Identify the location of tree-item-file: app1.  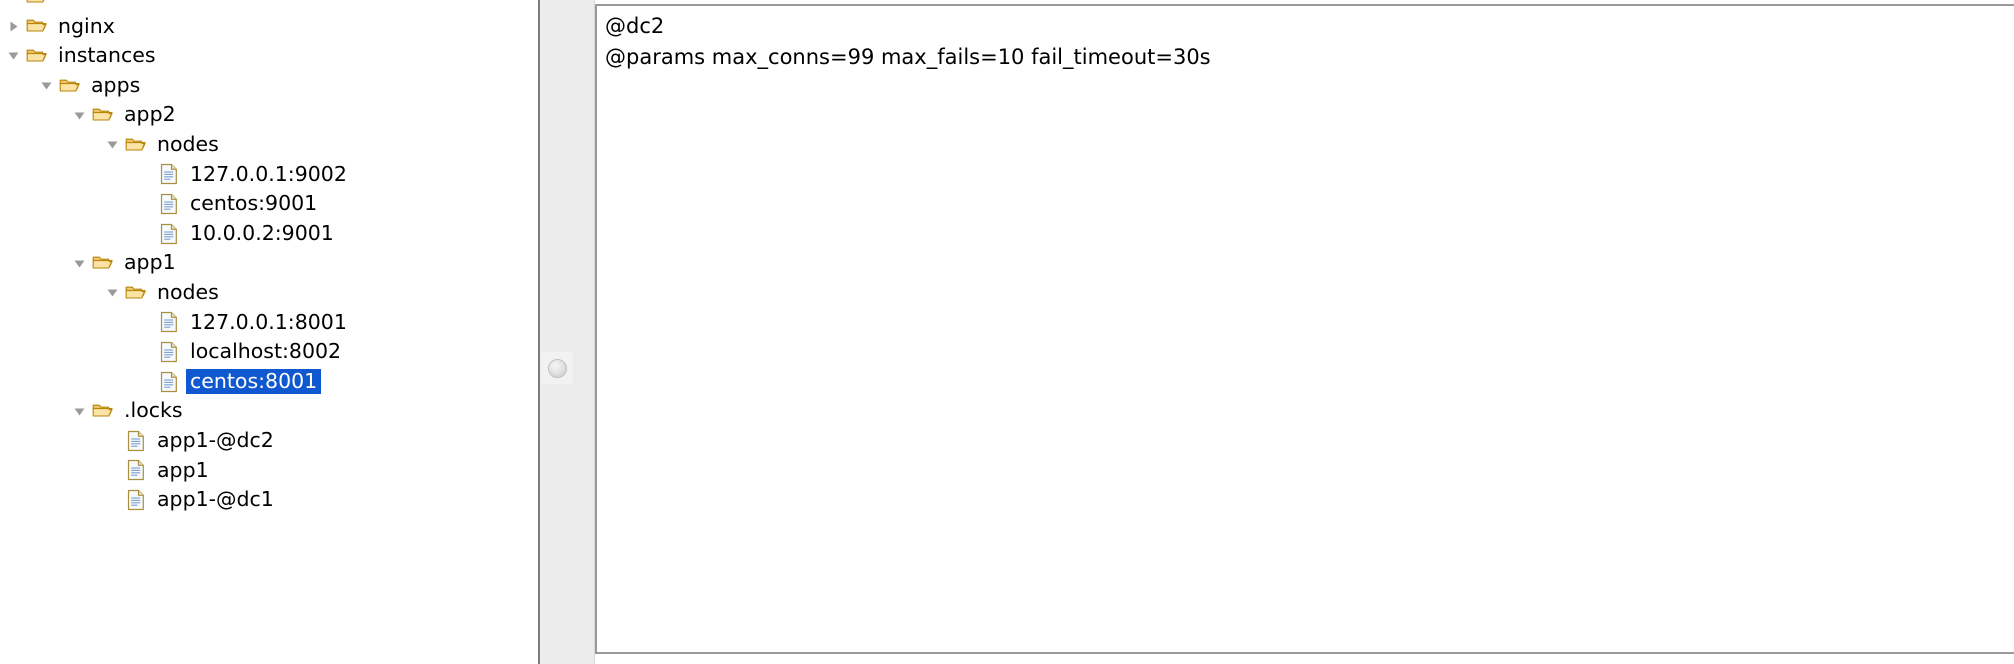
(269, 471).